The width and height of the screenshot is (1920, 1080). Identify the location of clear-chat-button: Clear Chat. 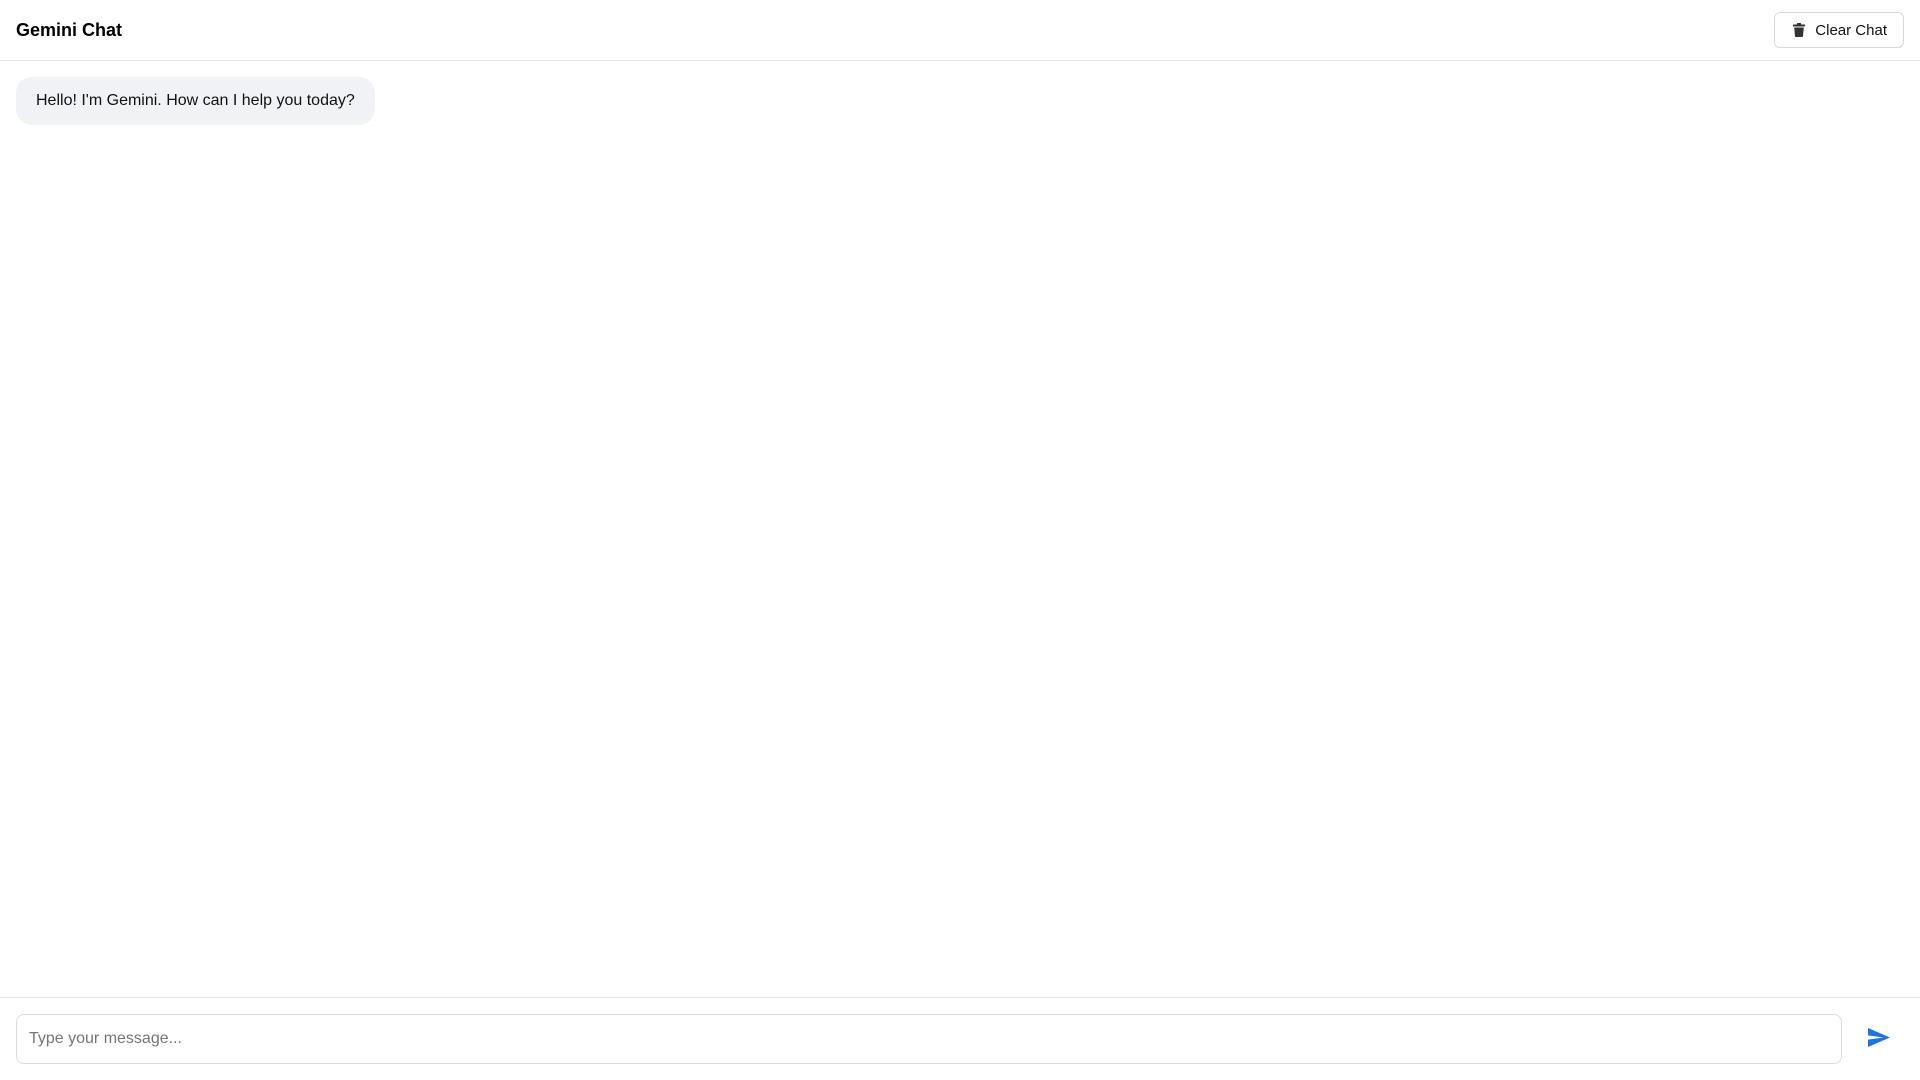
(1839, 30).